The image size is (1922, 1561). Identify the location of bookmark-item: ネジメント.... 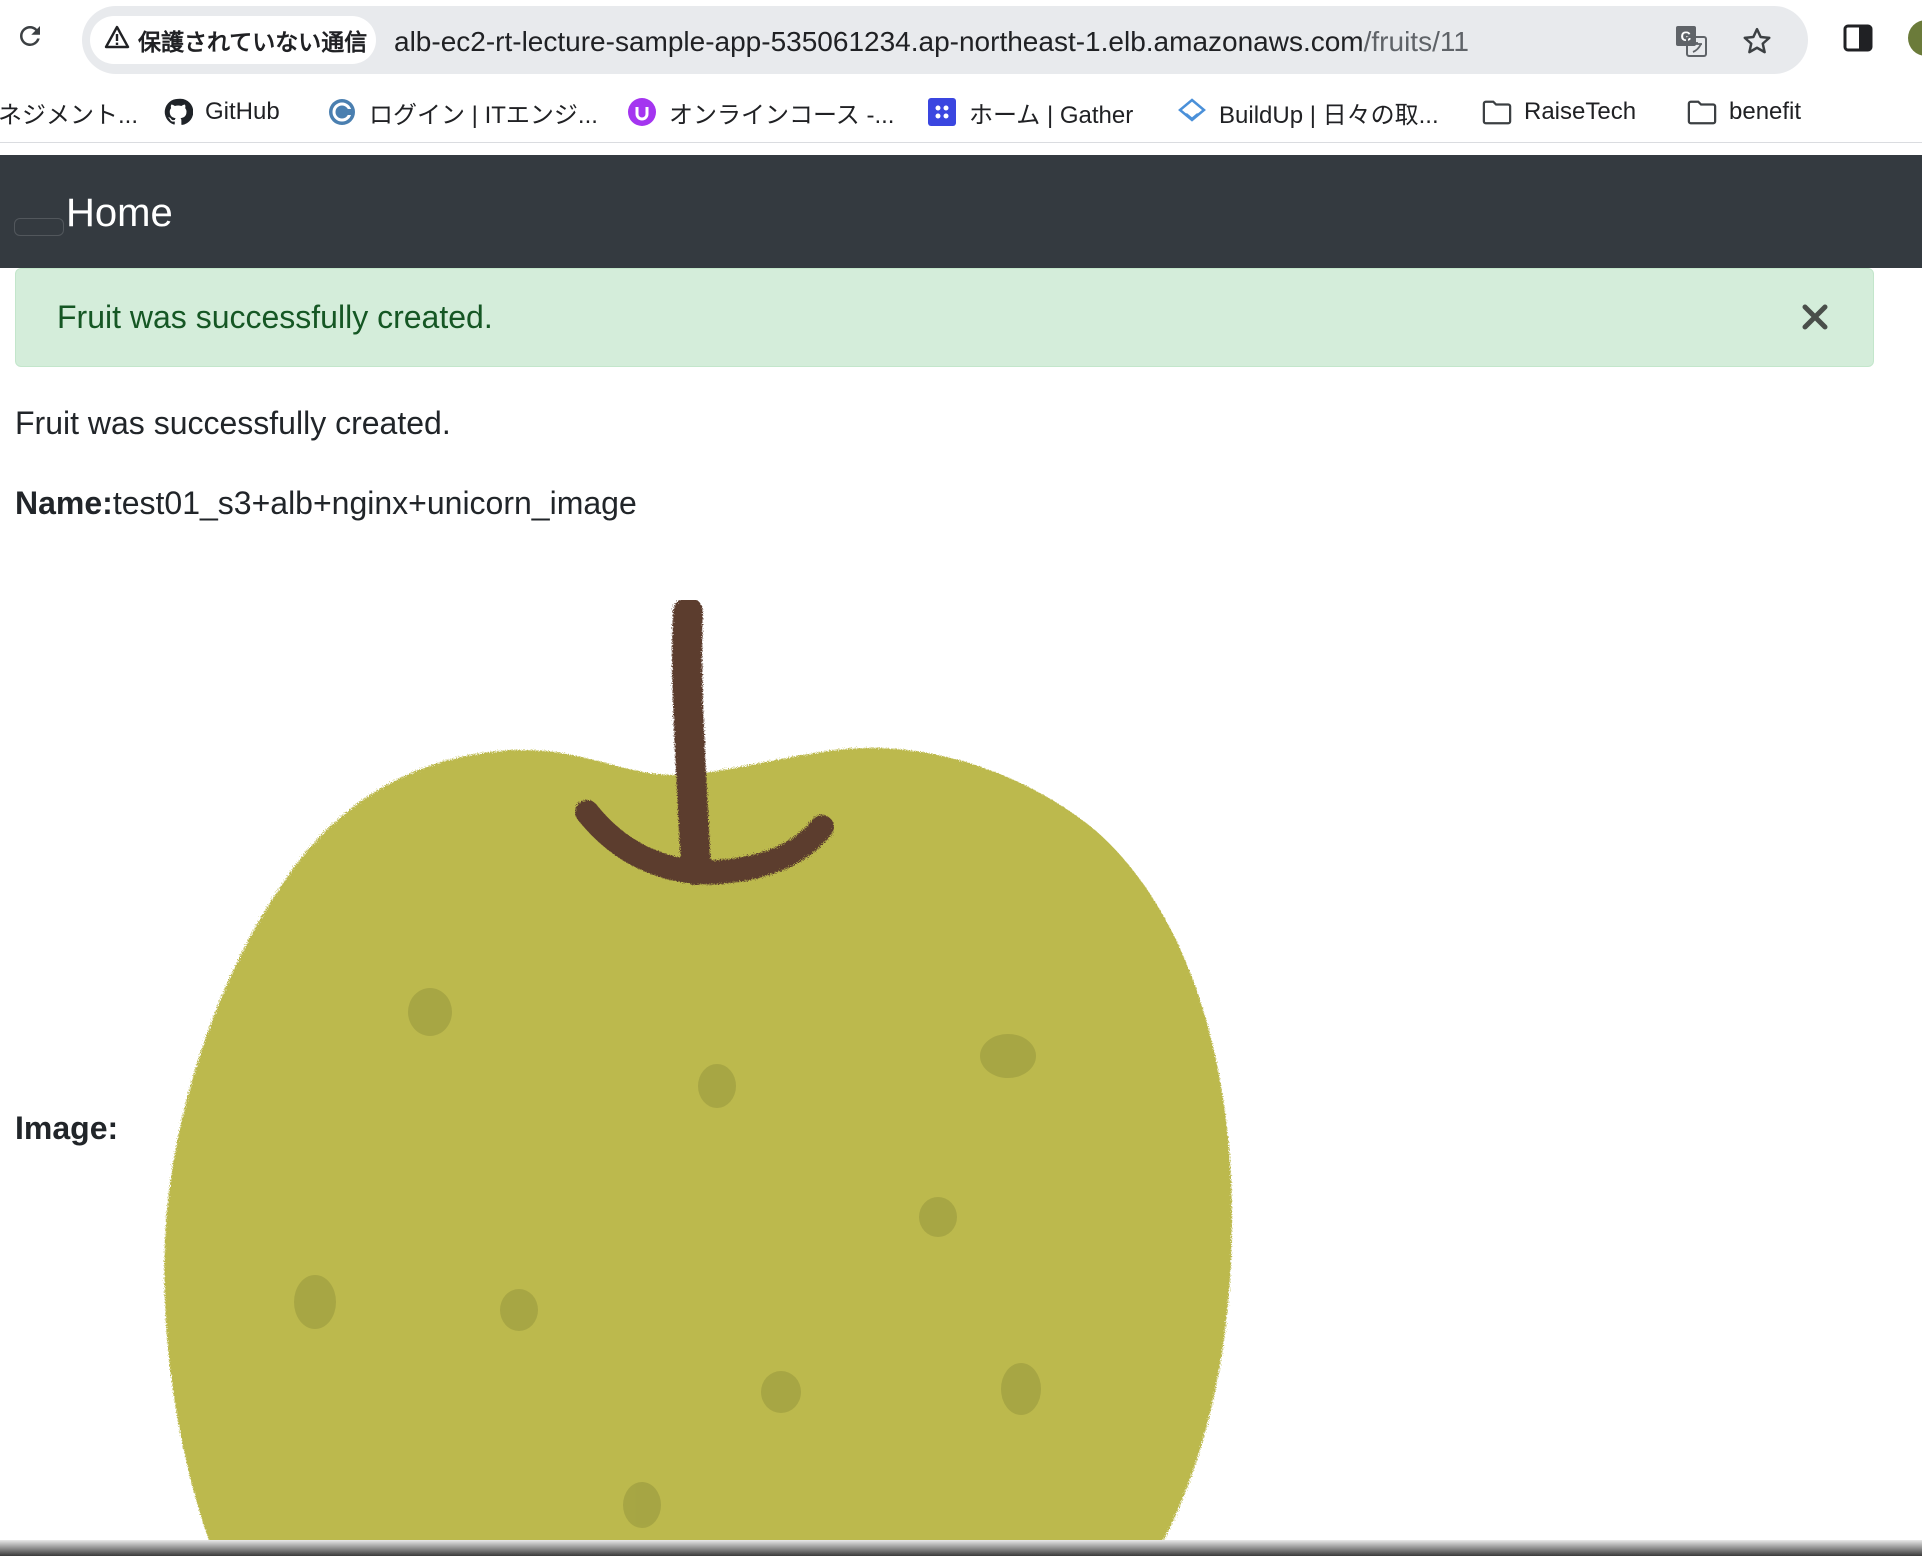
(69, 112).